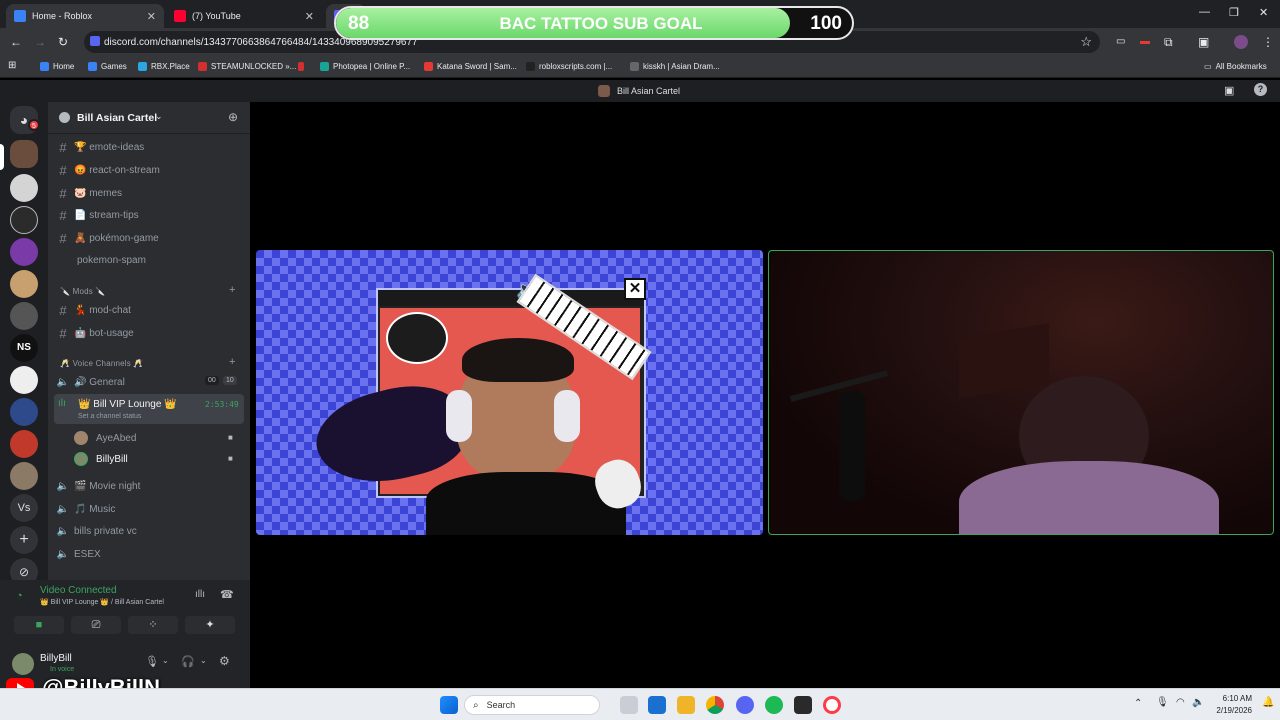 This screenshot has height=720, width=1280. I want to click on settings-gear-icon: ⚙, so click(224, 661).